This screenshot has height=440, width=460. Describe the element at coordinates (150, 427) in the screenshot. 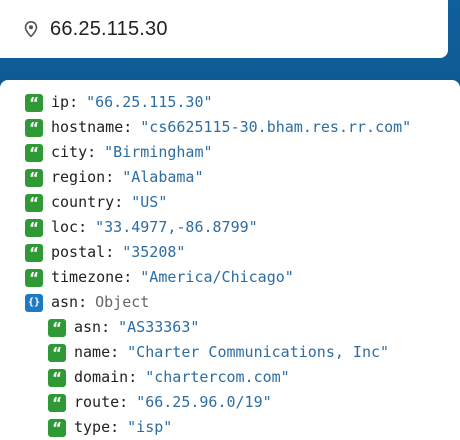

I see `json-string-value: "isp"` at that location.